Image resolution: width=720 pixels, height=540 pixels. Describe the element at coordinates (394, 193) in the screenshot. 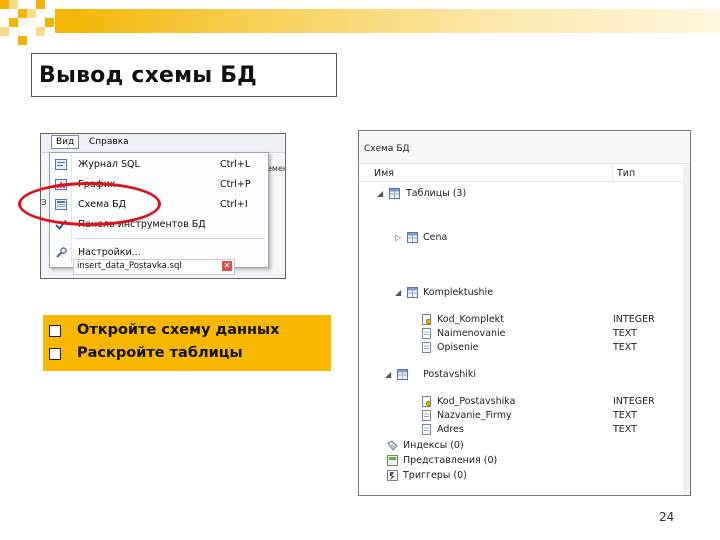

I see `tables-icon` at that location.